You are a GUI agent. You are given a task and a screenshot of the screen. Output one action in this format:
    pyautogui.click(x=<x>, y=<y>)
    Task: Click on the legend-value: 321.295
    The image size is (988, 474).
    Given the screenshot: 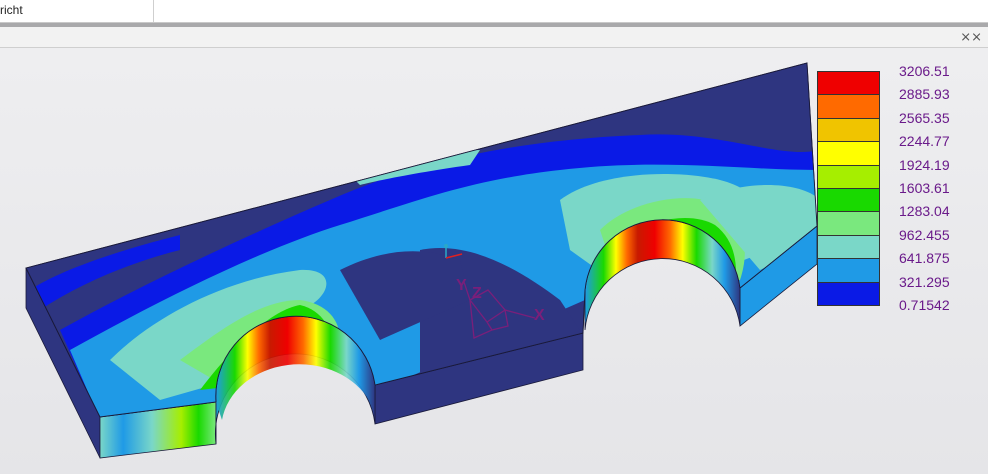 What is the action you would take?
    pyautogui.click(x=924, y=281)
    